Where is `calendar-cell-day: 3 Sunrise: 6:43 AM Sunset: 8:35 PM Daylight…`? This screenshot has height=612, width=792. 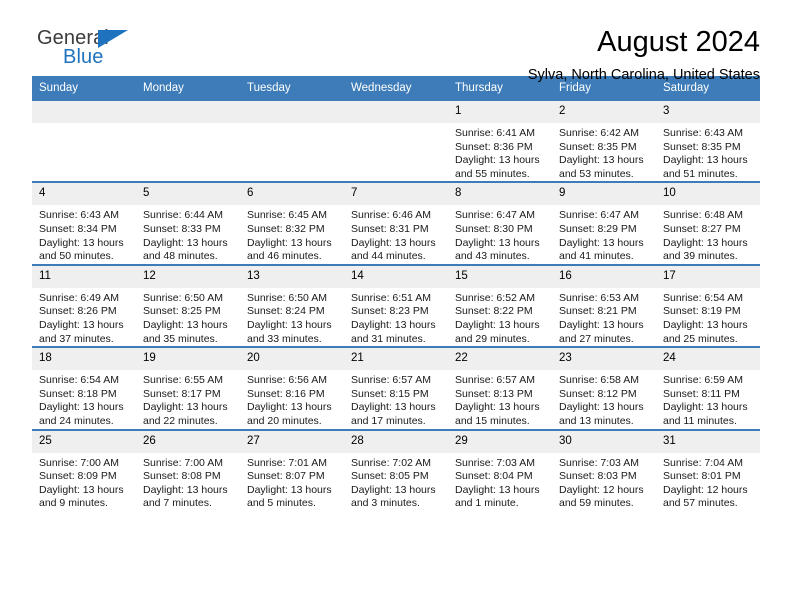 calendar-cell-day: 3 Sunrise: 6:43 AM Sunset: 8:35 PM Daylight… is located at coordinates (708, 142).